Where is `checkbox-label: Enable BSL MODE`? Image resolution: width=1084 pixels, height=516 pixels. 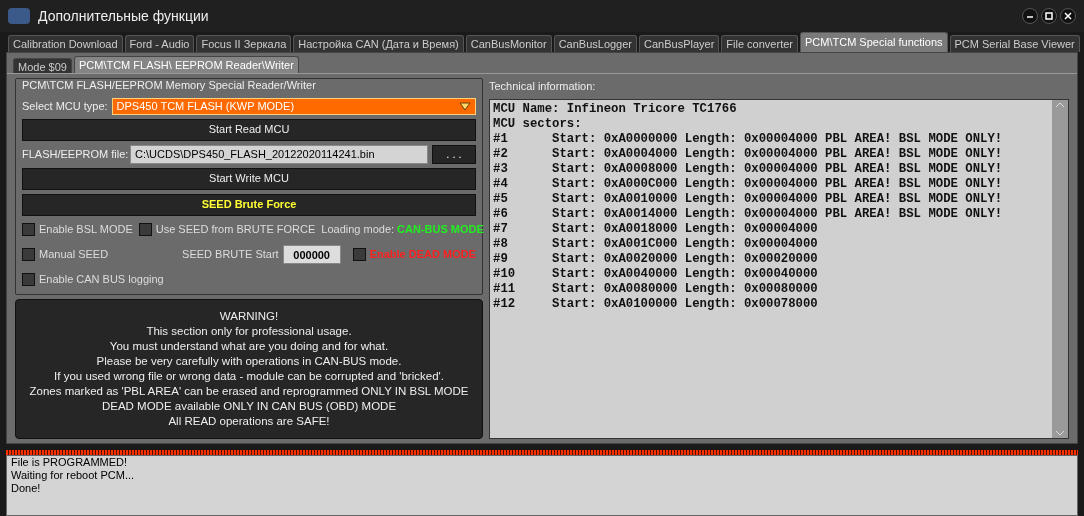 checkbox-label: Enable BSL MODE is located at coordinates (86, 230).